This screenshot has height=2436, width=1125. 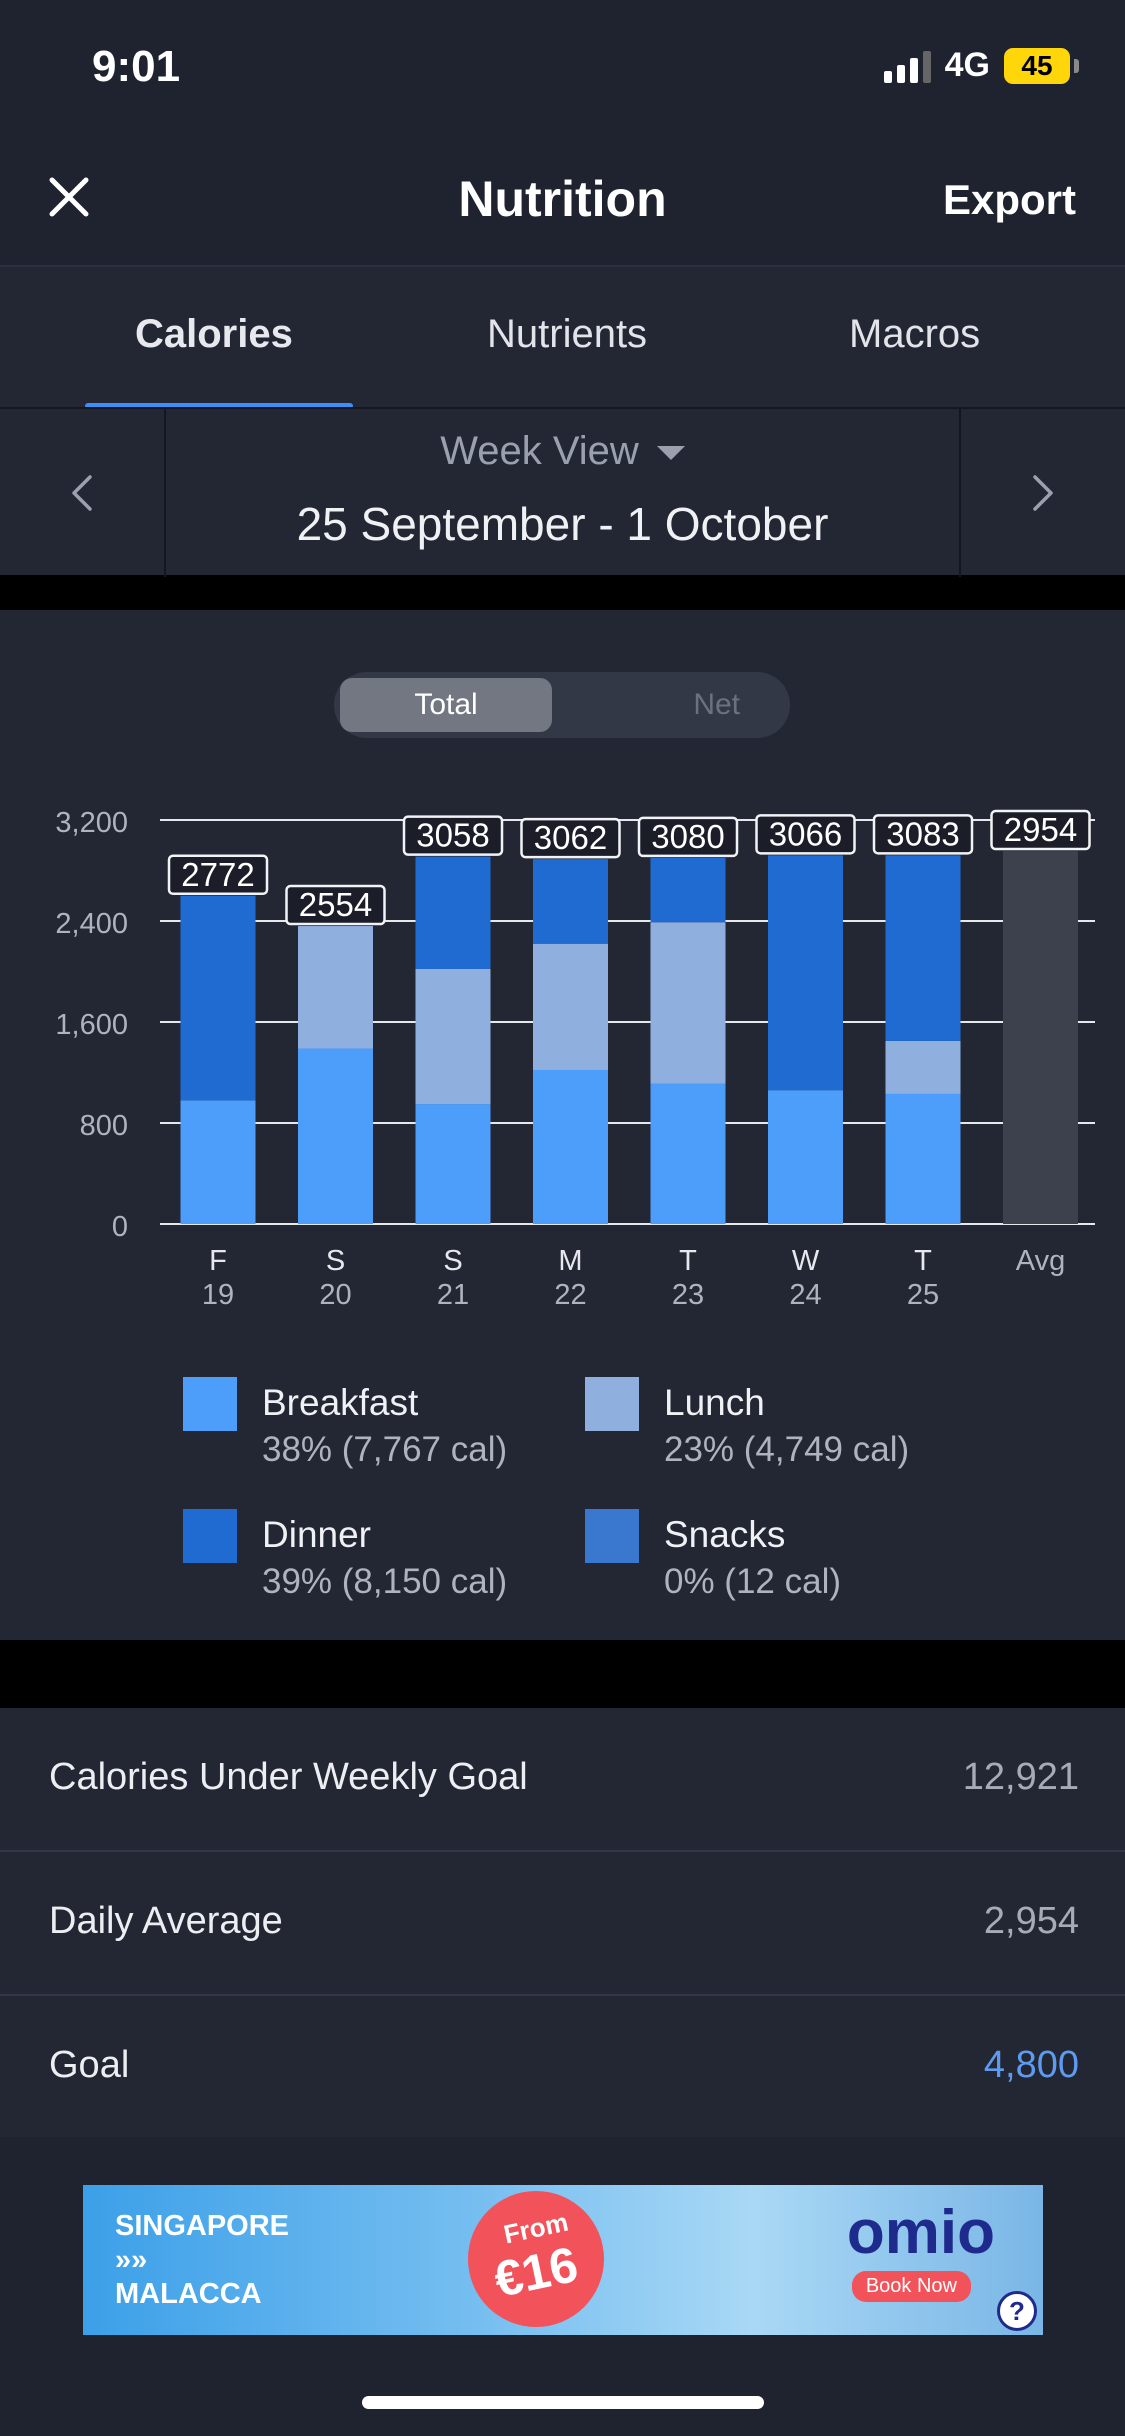 I want to click on x-tick-date: 25, so click(x=923, y=1295).